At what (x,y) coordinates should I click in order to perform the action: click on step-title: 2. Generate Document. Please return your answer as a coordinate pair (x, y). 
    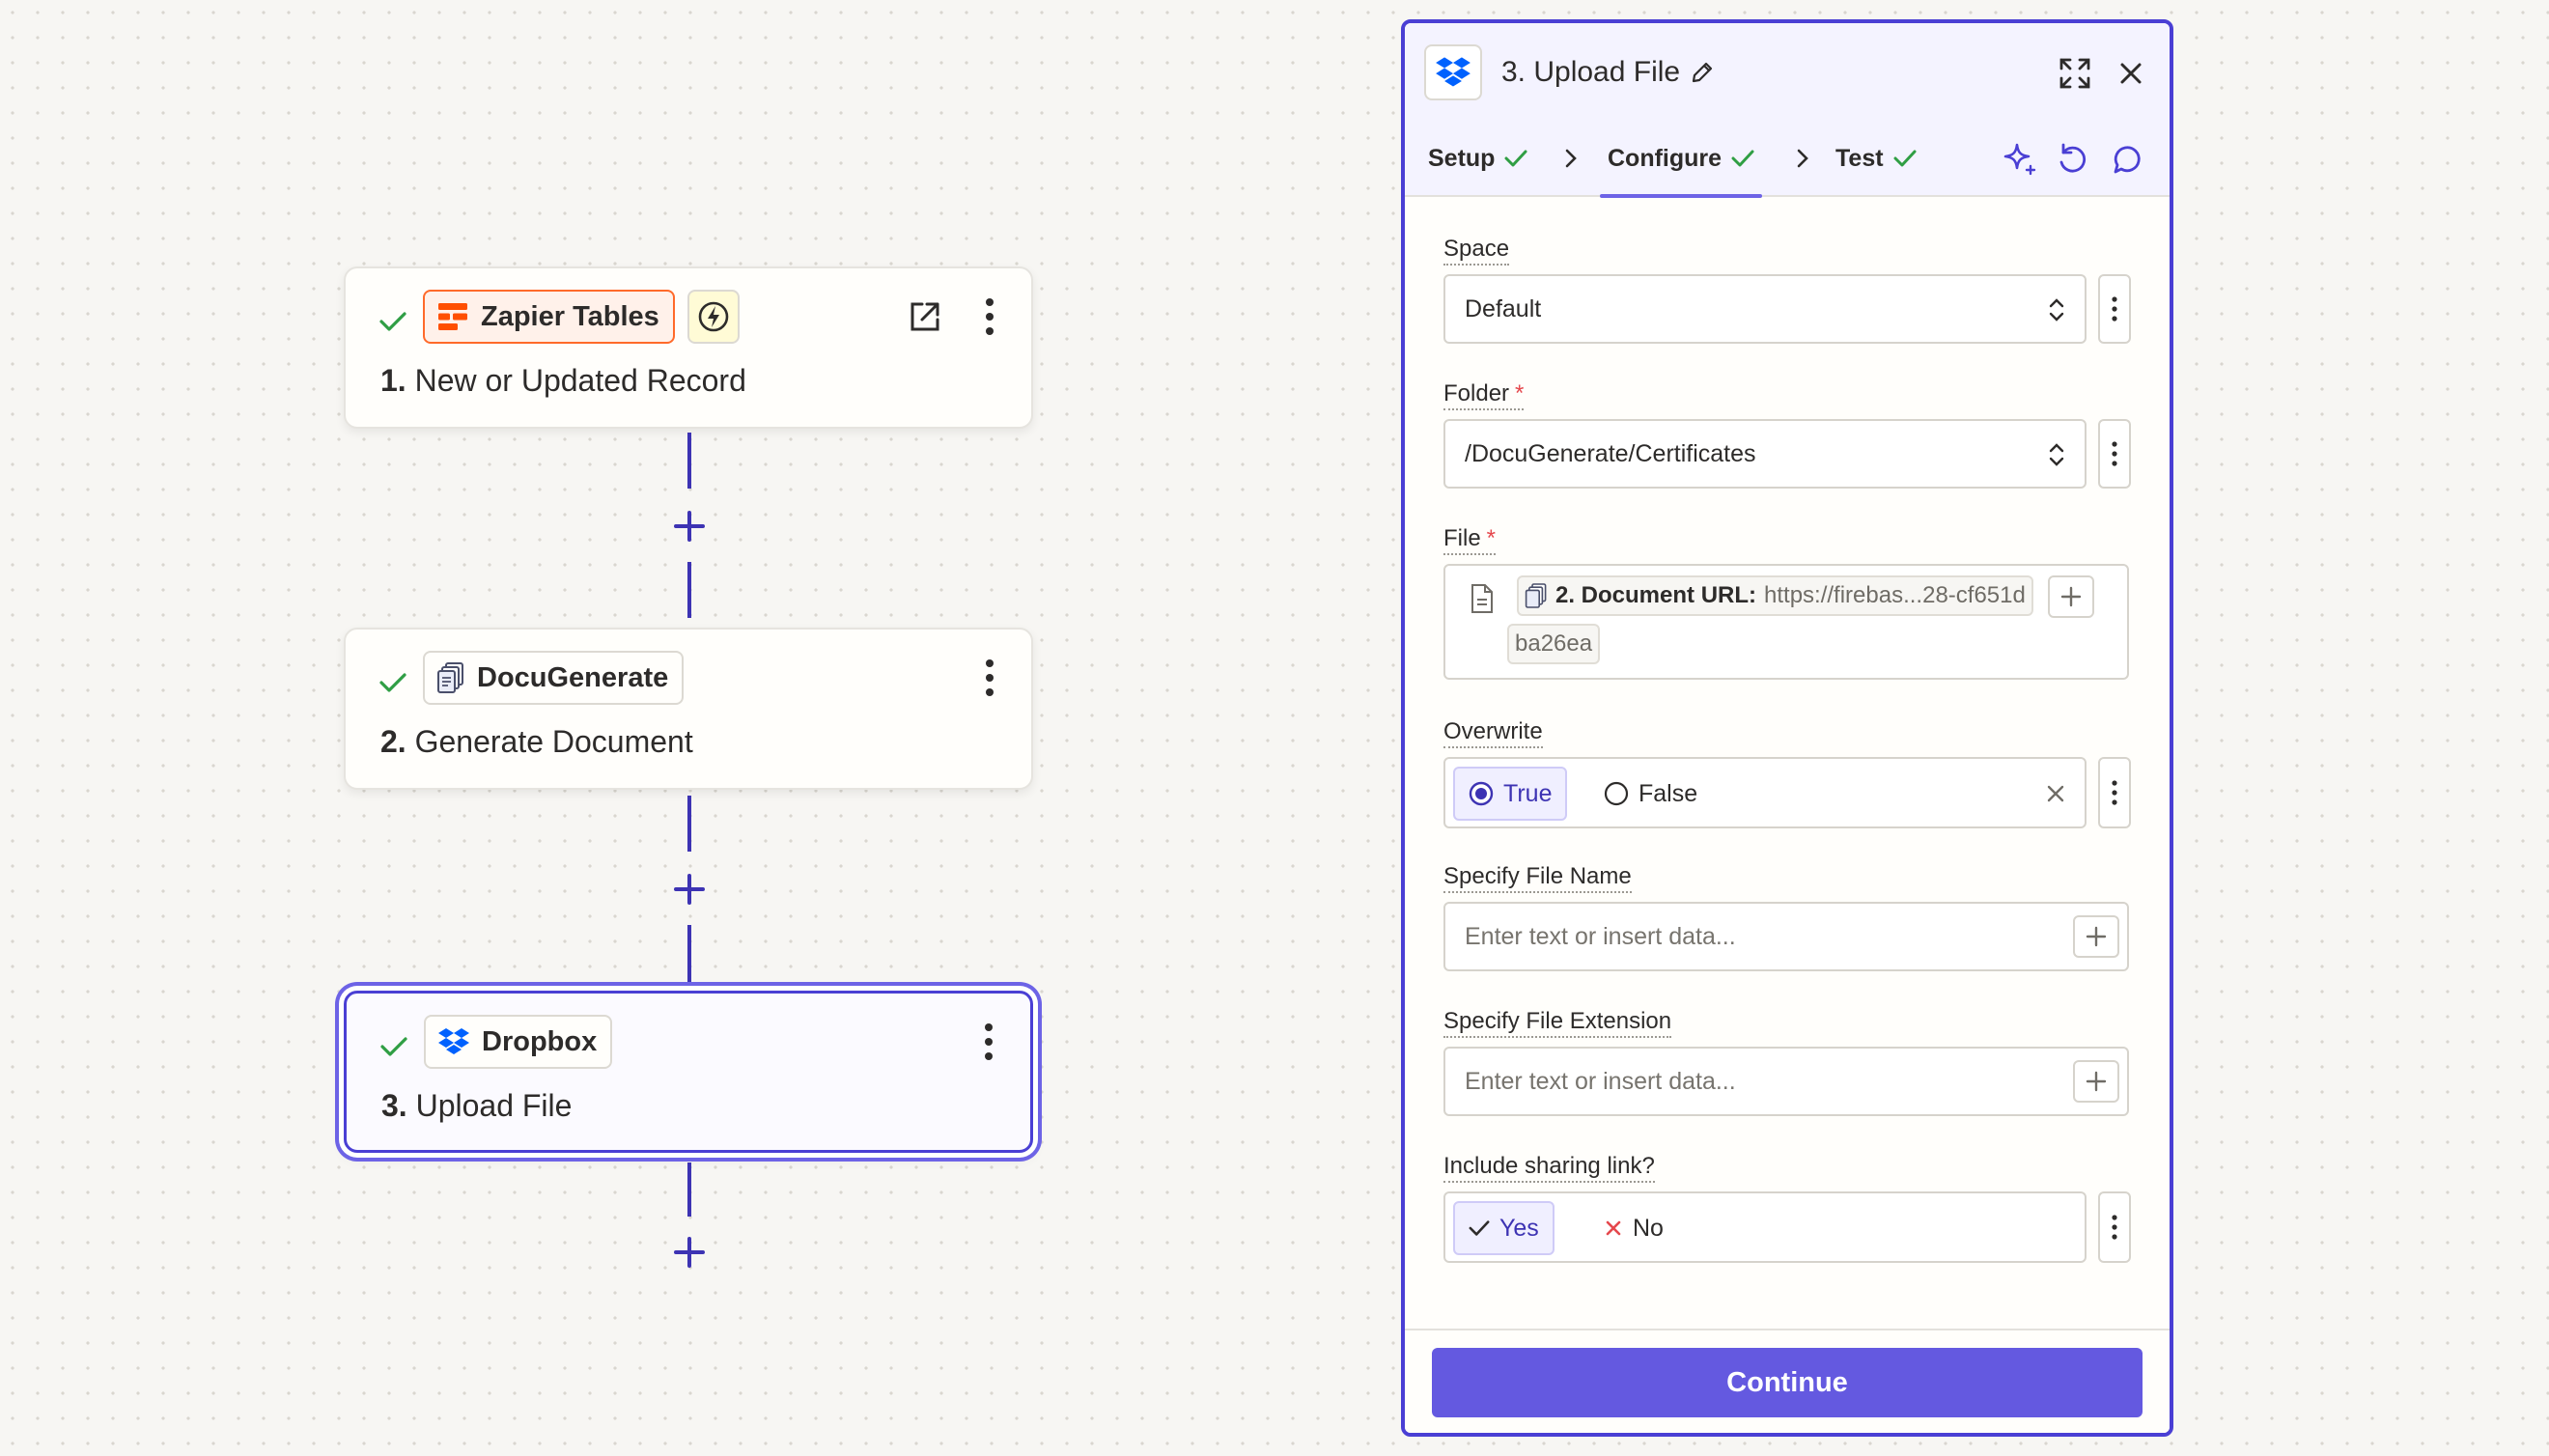
    Looking at the image, I should click on (536, 742).